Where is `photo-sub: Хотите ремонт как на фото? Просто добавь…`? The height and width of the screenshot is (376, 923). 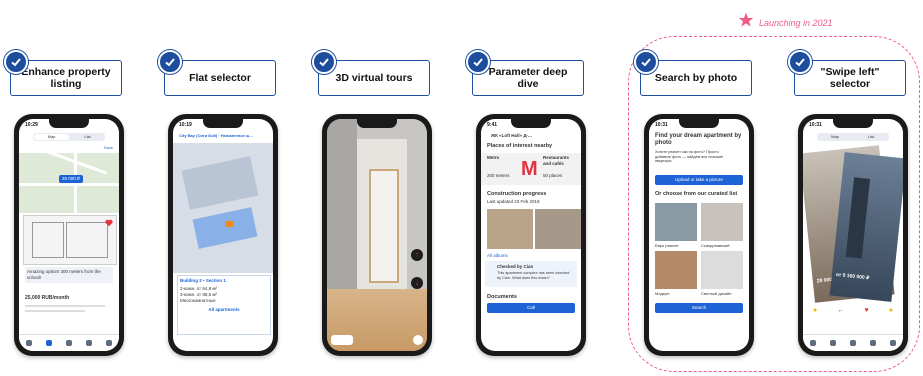
photo-sub: Хотите ремонт как на фото? Просто добавь… is located at coordinates (689, 157).